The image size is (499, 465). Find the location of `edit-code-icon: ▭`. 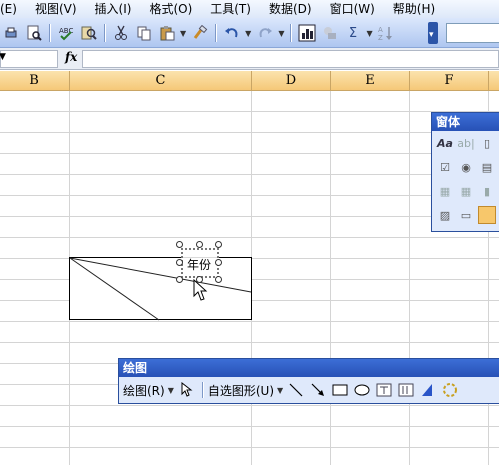

edit-code-icon: ▭ is located at coordinates (466, 215).